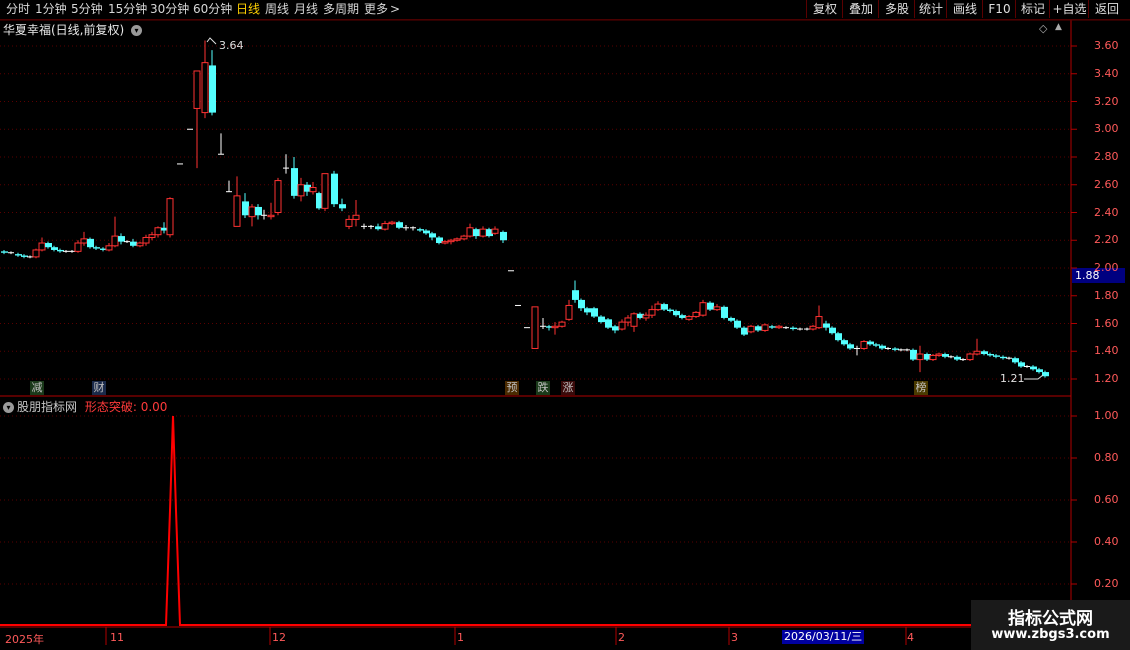 This screenshot has width=1130, height=650. What do you see at coordinates (1050, 634) in the screenshot?
I see `watermark-url: www.zbgs3.com` at bounding box center [1050, 634].